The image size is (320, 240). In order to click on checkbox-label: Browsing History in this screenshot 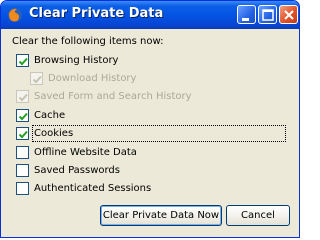, I will do `click(76, 60)`.